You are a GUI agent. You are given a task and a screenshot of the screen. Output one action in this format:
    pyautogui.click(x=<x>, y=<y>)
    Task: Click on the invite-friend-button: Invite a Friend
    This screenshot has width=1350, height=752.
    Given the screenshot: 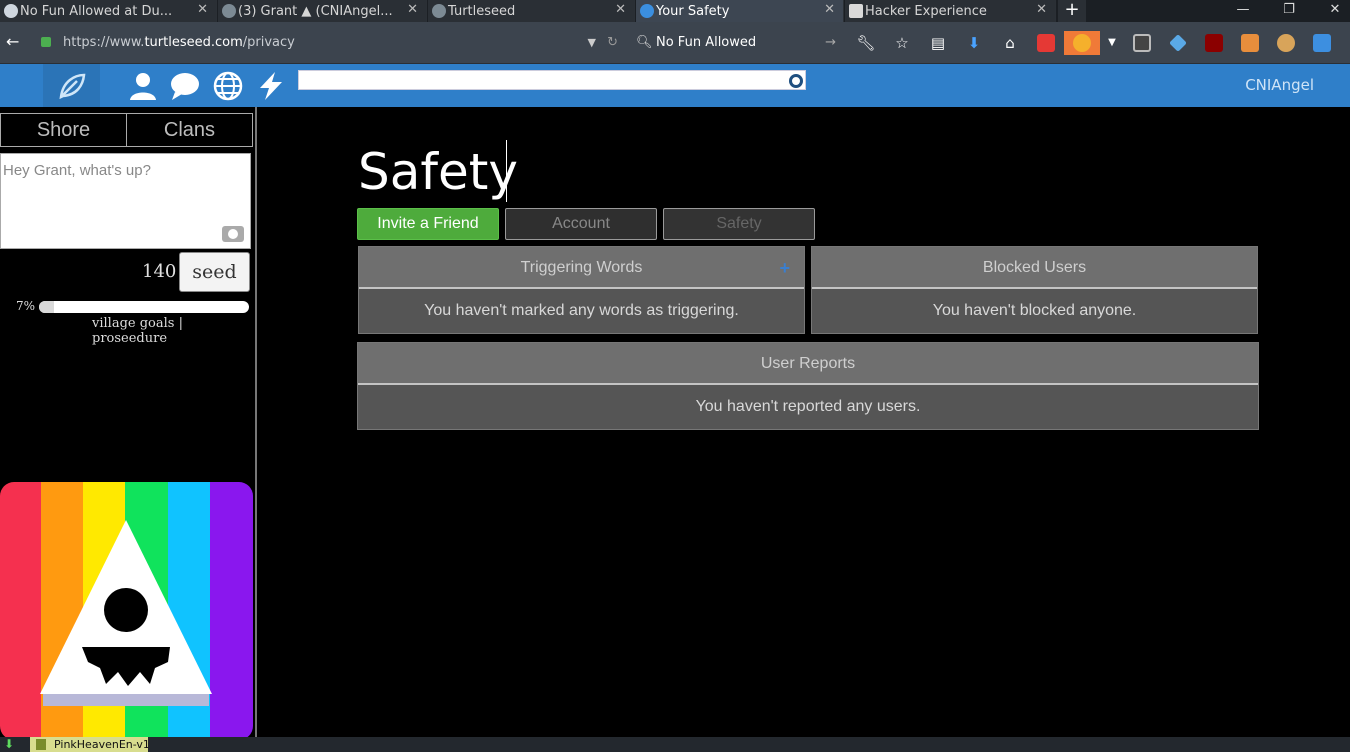 What is the action you would take?
    pyautogui.click(x=428, y=224)
    